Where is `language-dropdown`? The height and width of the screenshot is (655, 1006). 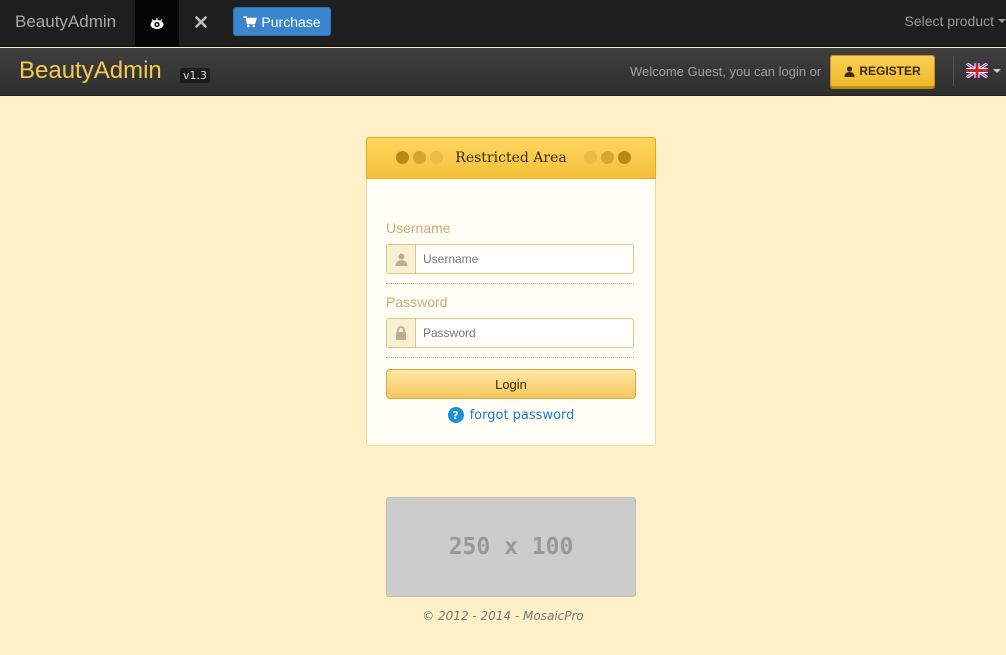
language-dropdown is located at coordinates (983, 70).